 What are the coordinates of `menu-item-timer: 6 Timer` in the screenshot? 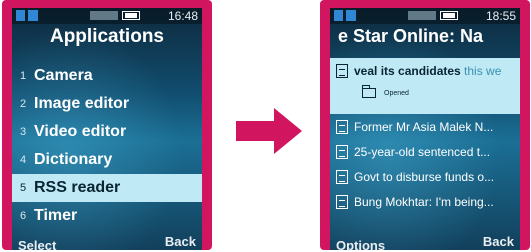 It's located at (107, 216).